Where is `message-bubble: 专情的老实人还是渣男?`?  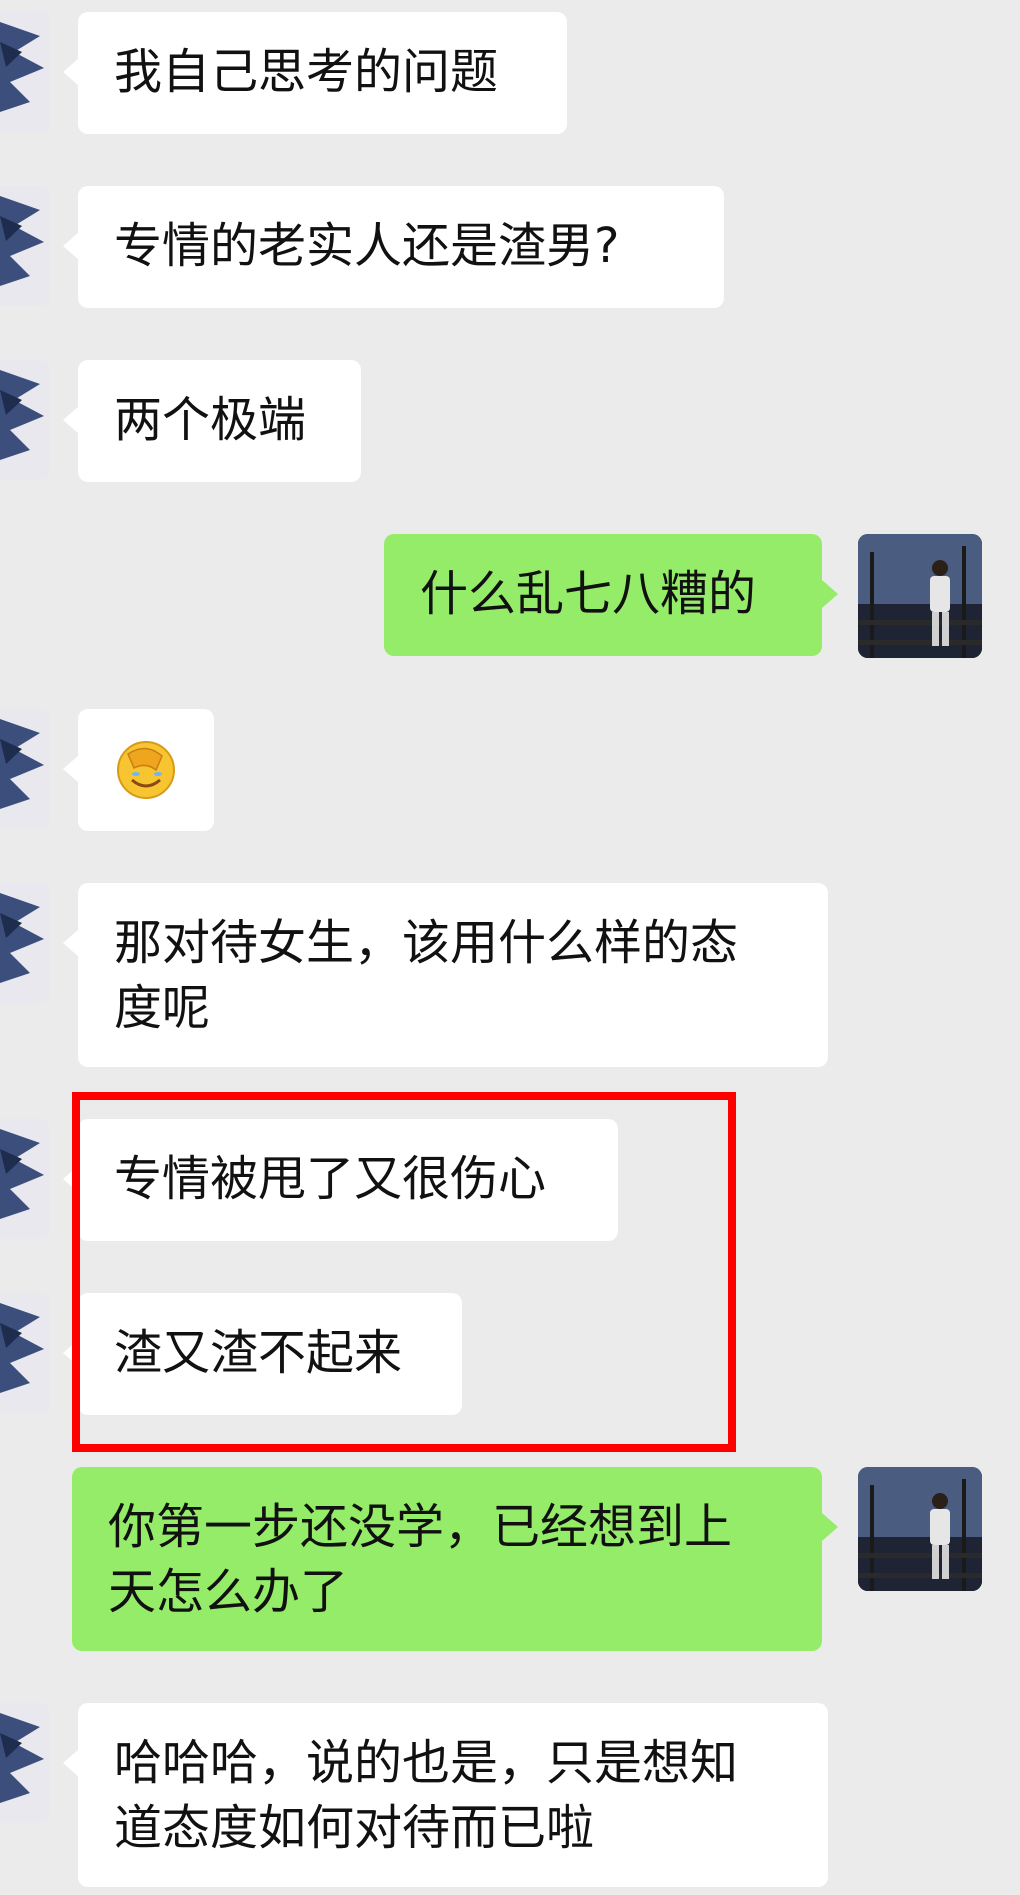 message-bubble: 专情的老实人还是渣男? is located at coordinates (401, 247).